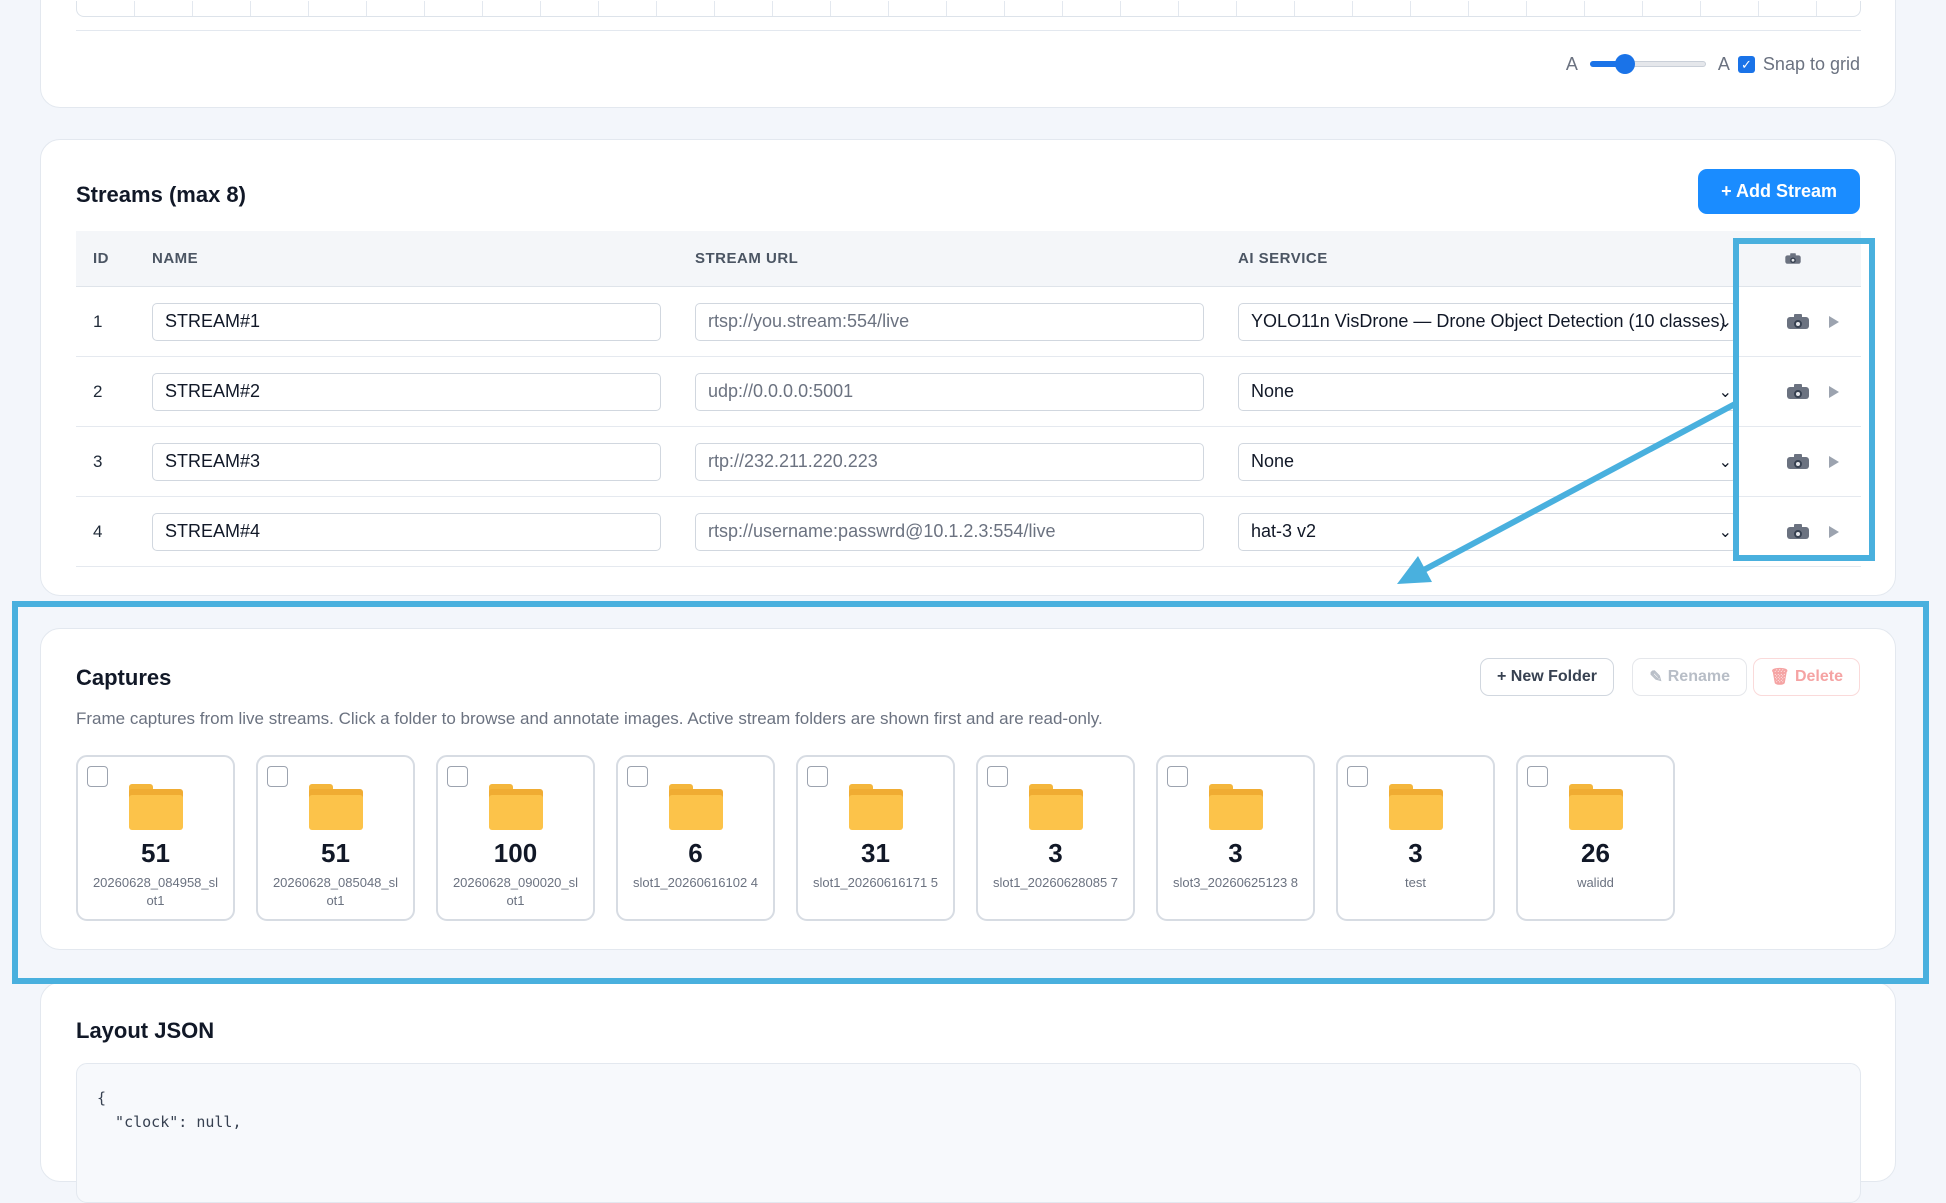 The image size is (1946, 1203). What do you see at coordinates (1723, 63) in the screenshot?
I see `grid-size-large-label: A` at bounding box center [1723, 63].